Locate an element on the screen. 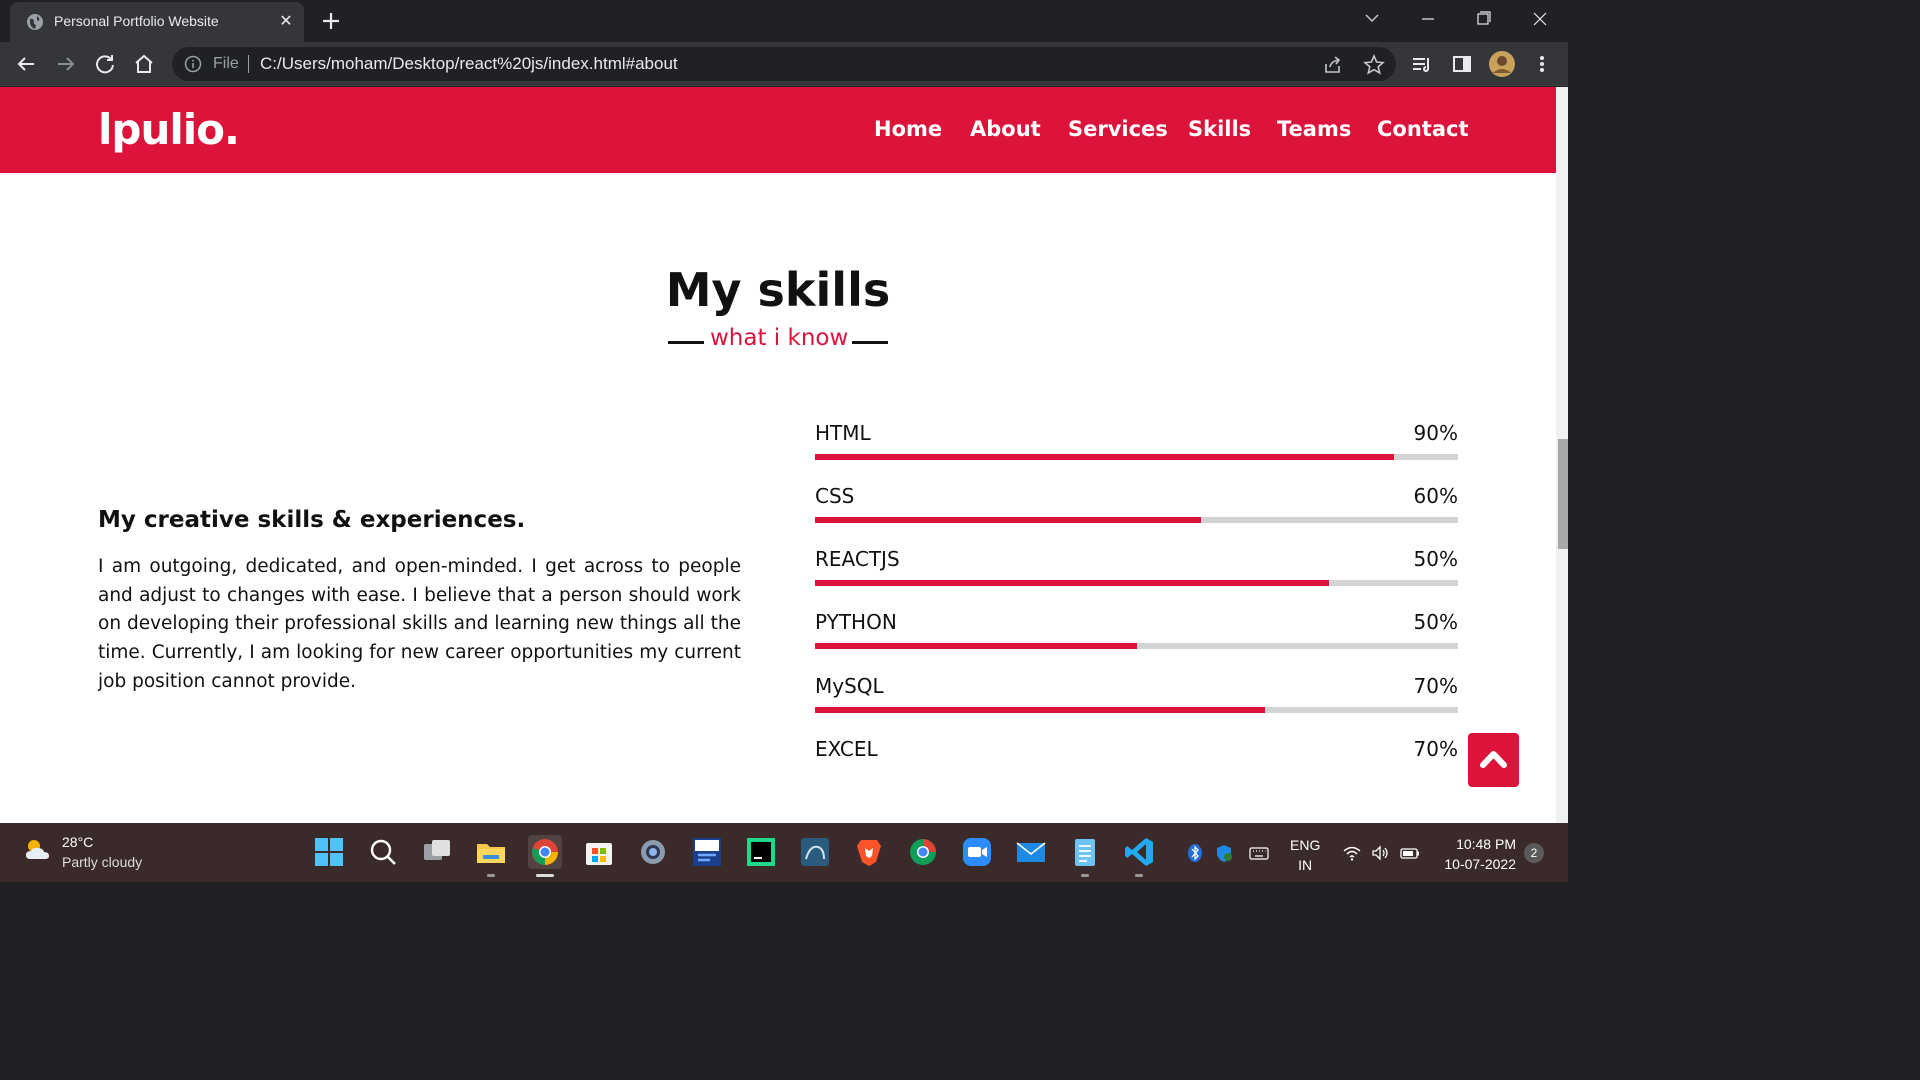 The width and height of the screenshot is (1920, 1080). notepad-icon is located at coordinates (1085, 852).